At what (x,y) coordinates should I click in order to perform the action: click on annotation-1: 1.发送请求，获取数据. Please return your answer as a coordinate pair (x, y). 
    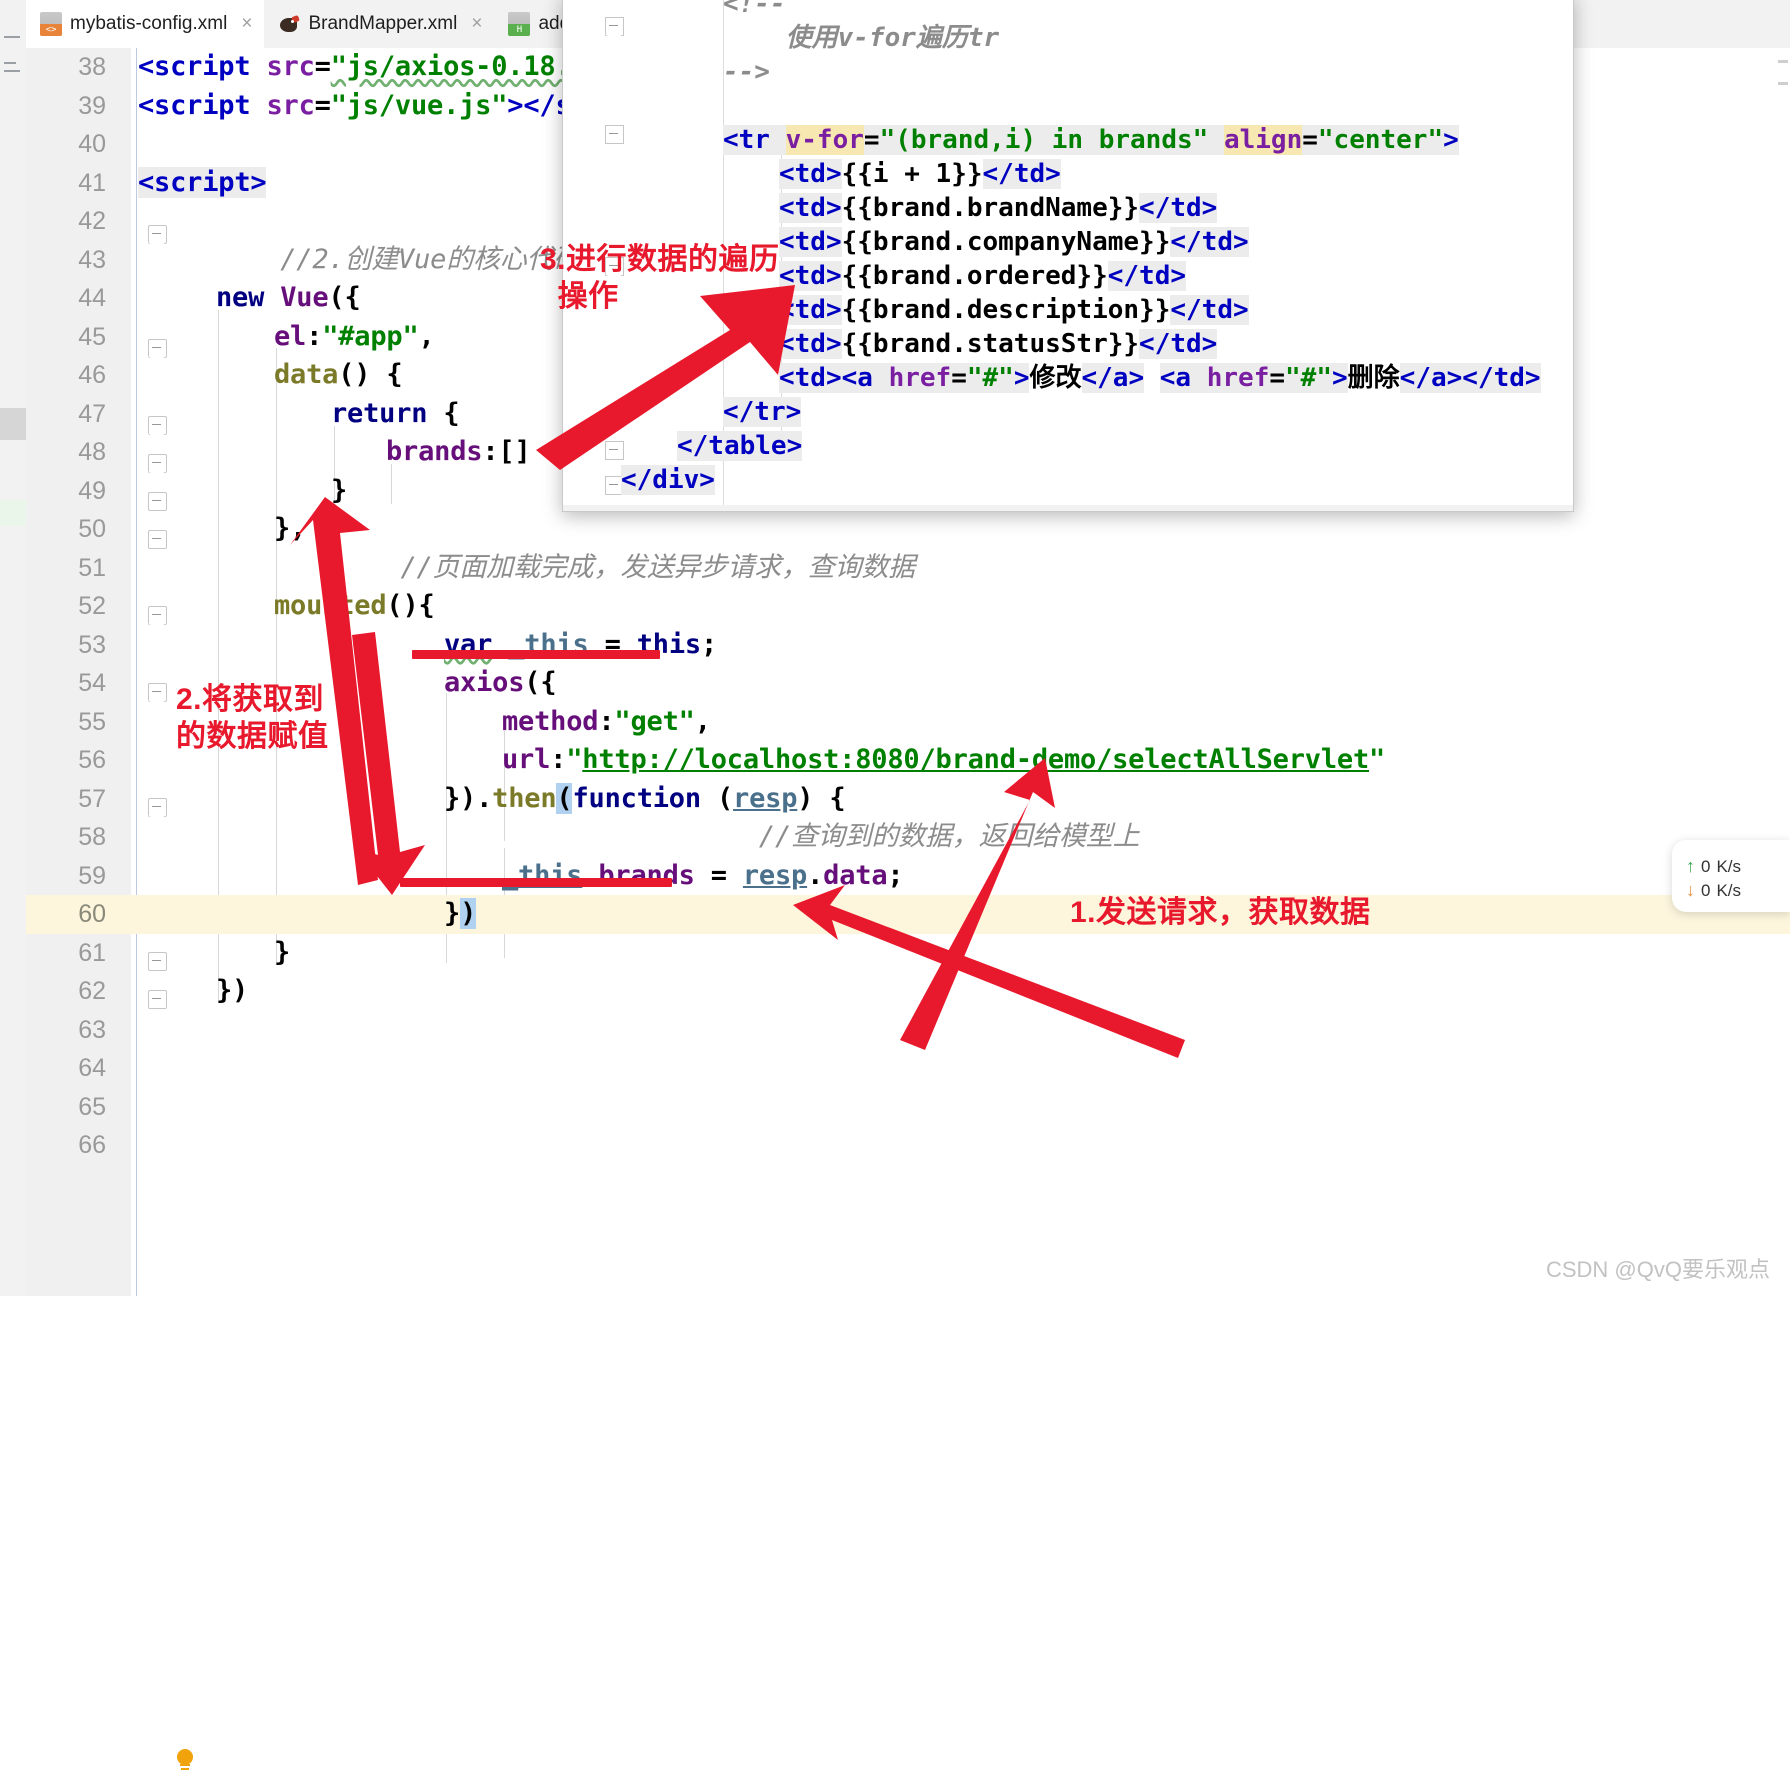
    Looking at the image, I should click on (1220, 912).